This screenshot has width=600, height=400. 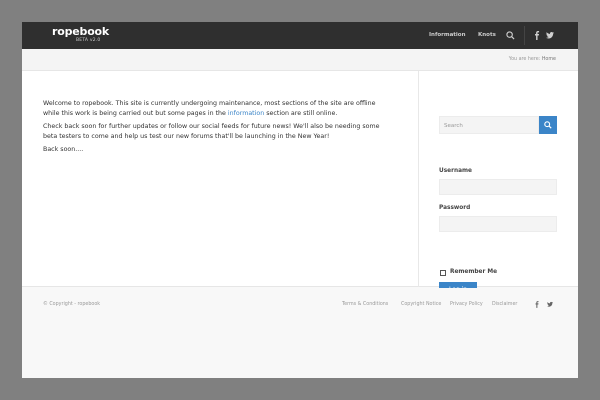 I want to click on site-logo: ropebook BETA v2.0, so click(x=81, y=34).